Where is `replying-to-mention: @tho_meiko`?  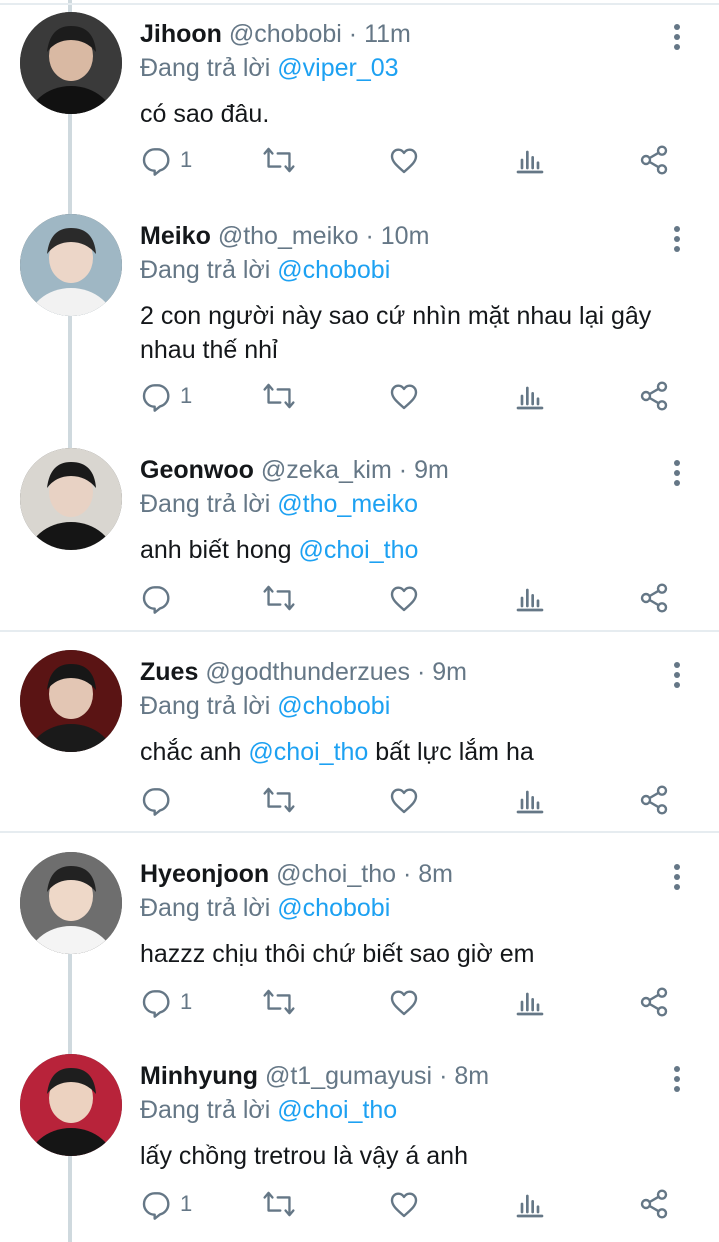 replying-to-mention: @tho_meiko is located at coordinates (347, 504).